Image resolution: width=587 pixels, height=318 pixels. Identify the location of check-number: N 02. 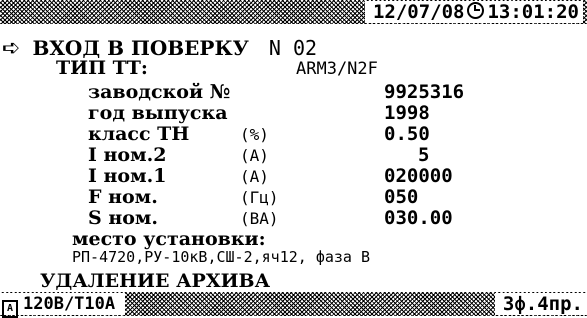
(293, 48).